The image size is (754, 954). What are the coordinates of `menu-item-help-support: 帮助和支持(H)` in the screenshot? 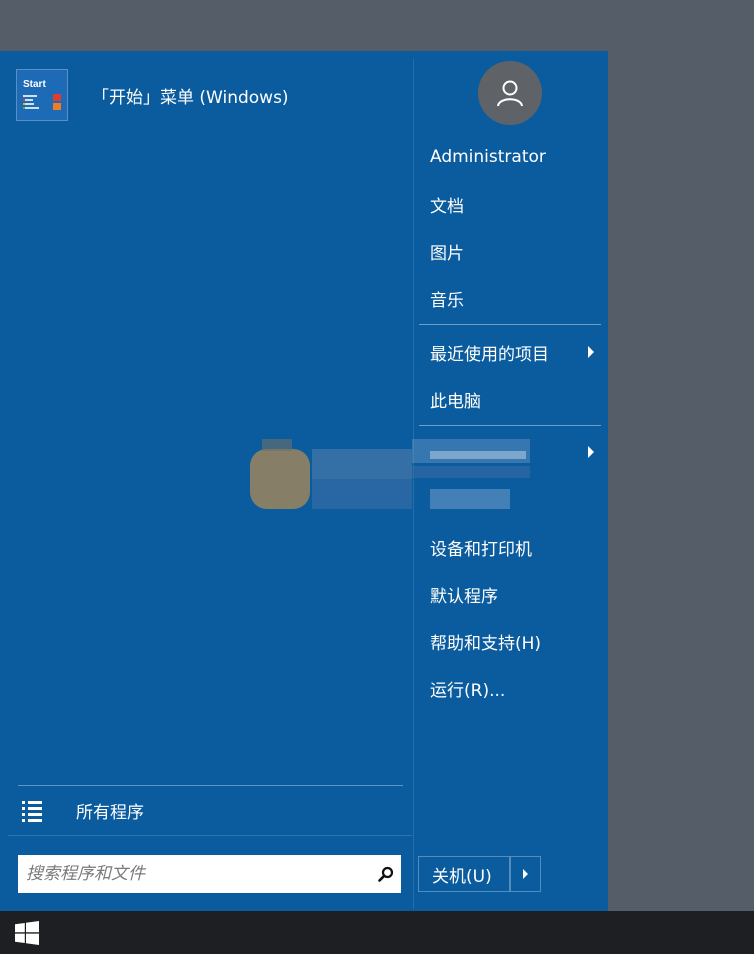 It's located at (510, 641).